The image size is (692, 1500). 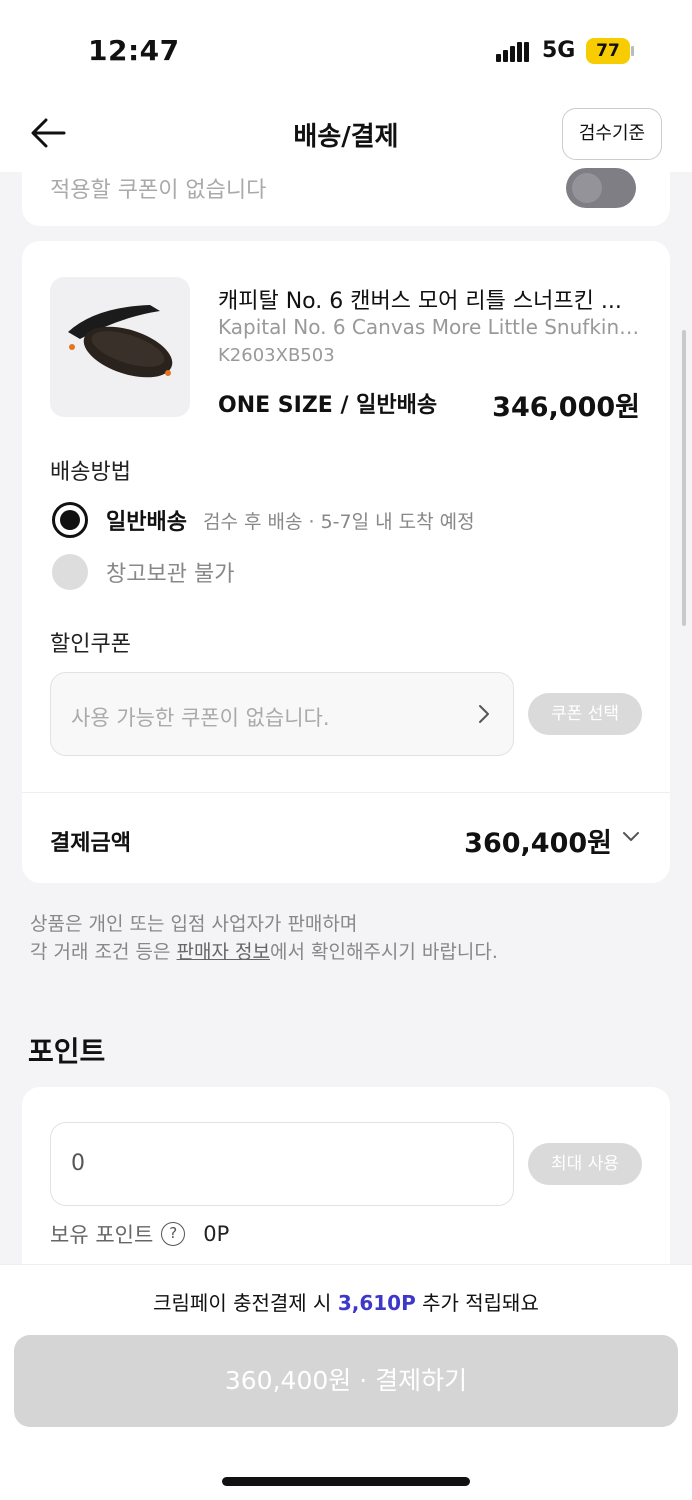 What do you see at coordinates (346, 134) in the screenshot?
I see `nav-bar: 배송/결제 검수기준` at bounding box center [346, 134].